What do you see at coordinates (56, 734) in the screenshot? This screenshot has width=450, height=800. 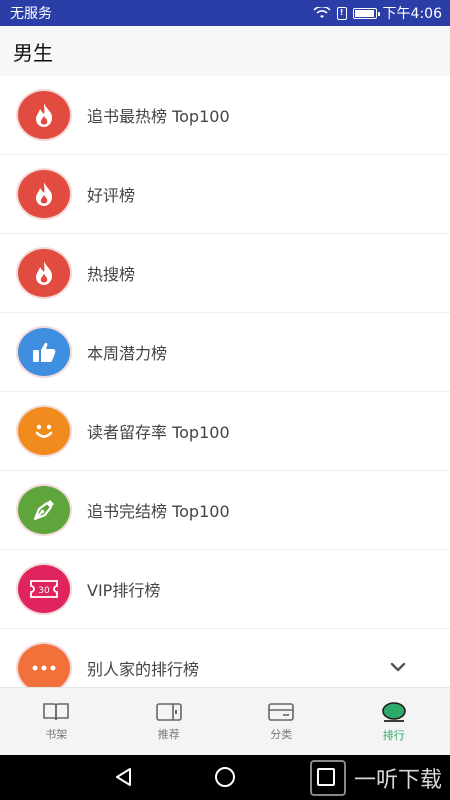 I see `tab-label: 书架` at bounding box center [56, 734].